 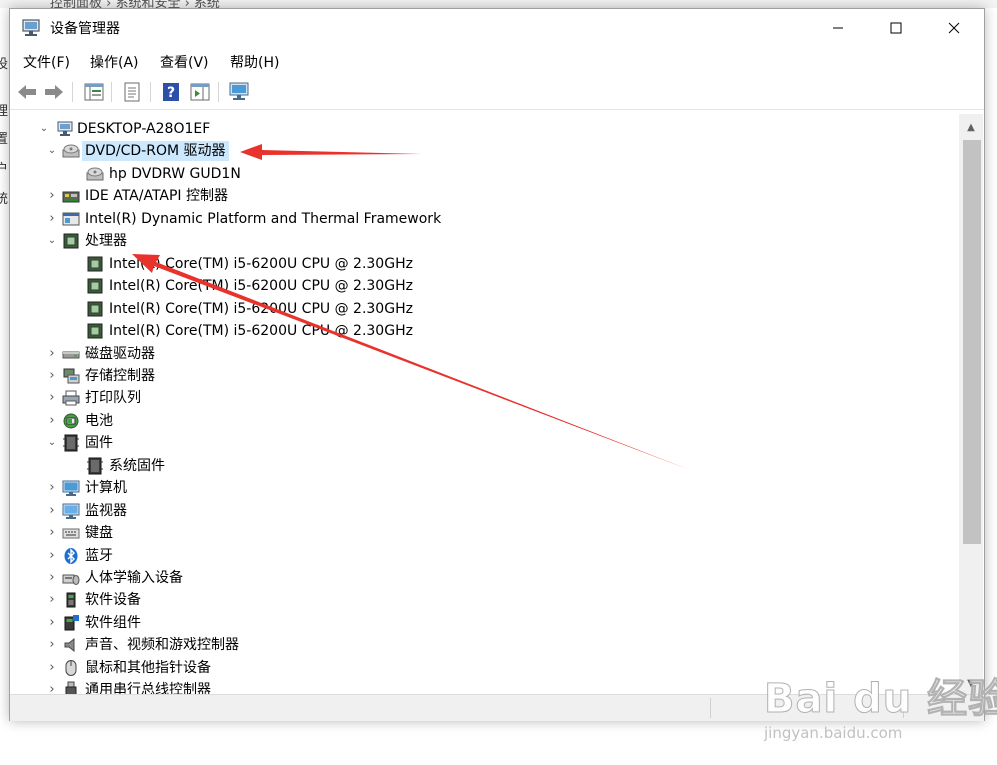 I want to click on device-manager-icon, so click(x=31, y=27).